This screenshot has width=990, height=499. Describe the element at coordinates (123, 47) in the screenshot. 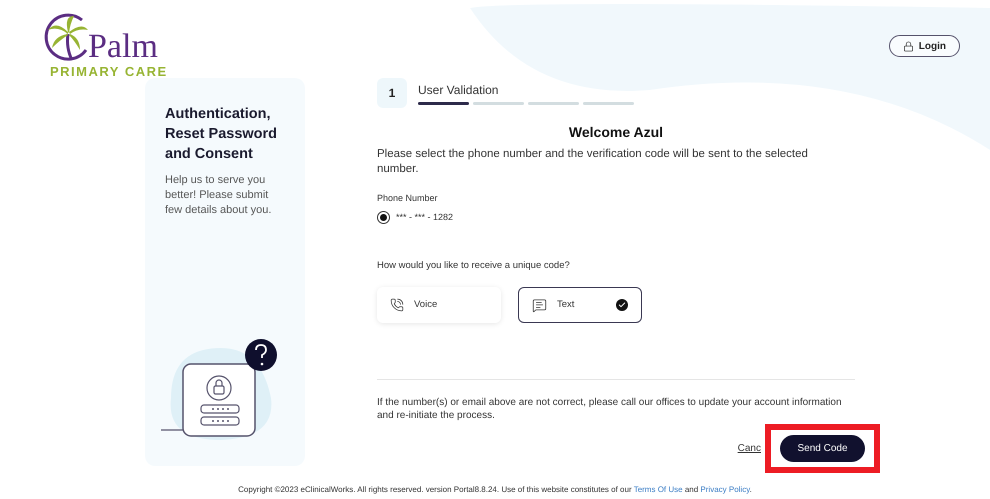

I see `logo-wordmark: Palm` at that location.